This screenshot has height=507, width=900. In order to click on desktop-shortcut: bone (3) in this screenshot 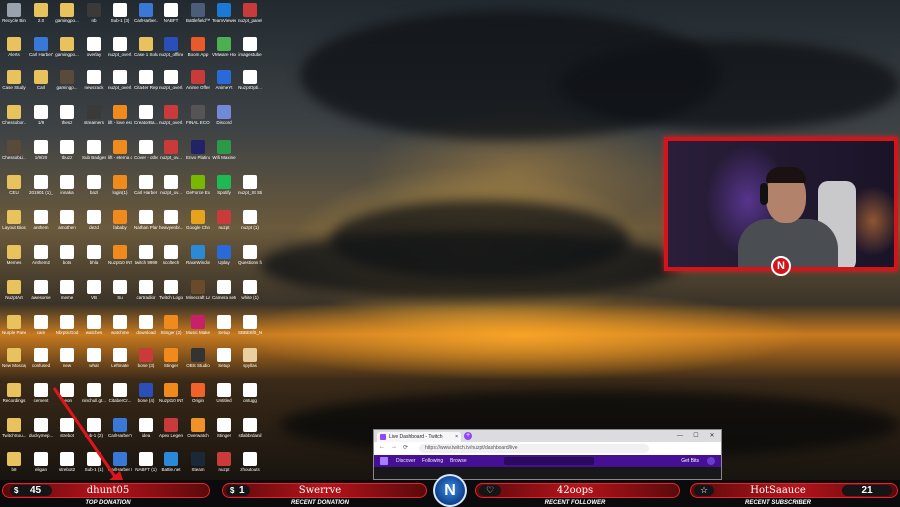, I will do `click(146, 358)`.